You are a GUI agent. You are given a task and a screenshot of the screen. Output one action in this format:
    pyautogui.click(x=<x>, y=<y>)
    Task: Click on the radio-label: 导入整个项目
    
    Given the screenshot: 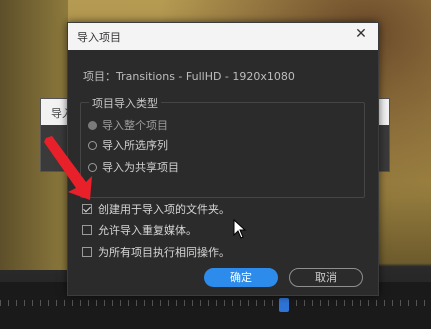 What is the action you would take?
    pyautogui.click(x=135, y=125)
    